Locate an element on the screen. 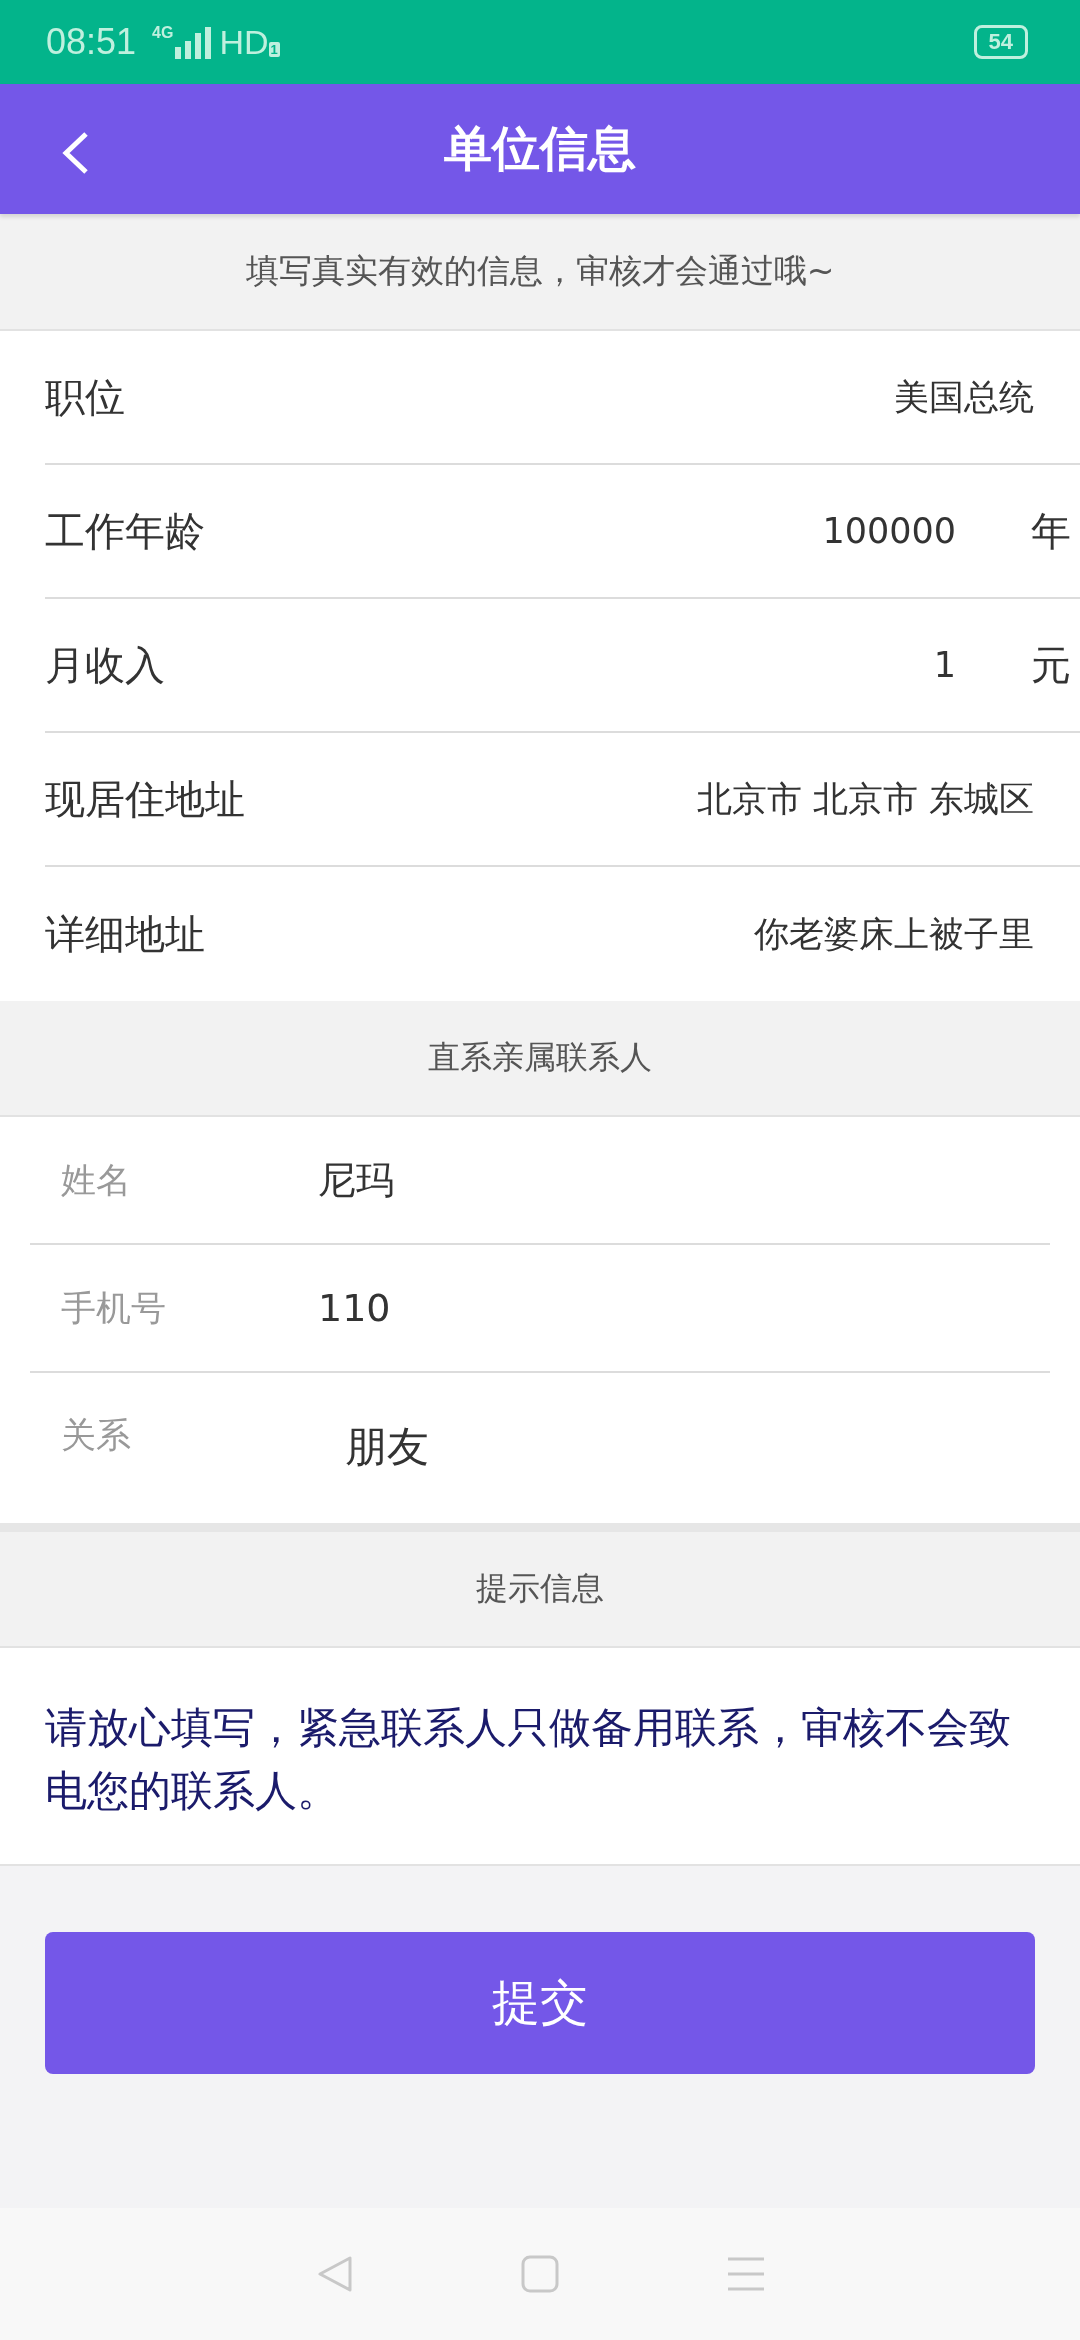 The image size is (1080, 2340). field-value: 100000 is located at coordinates (889, 531).